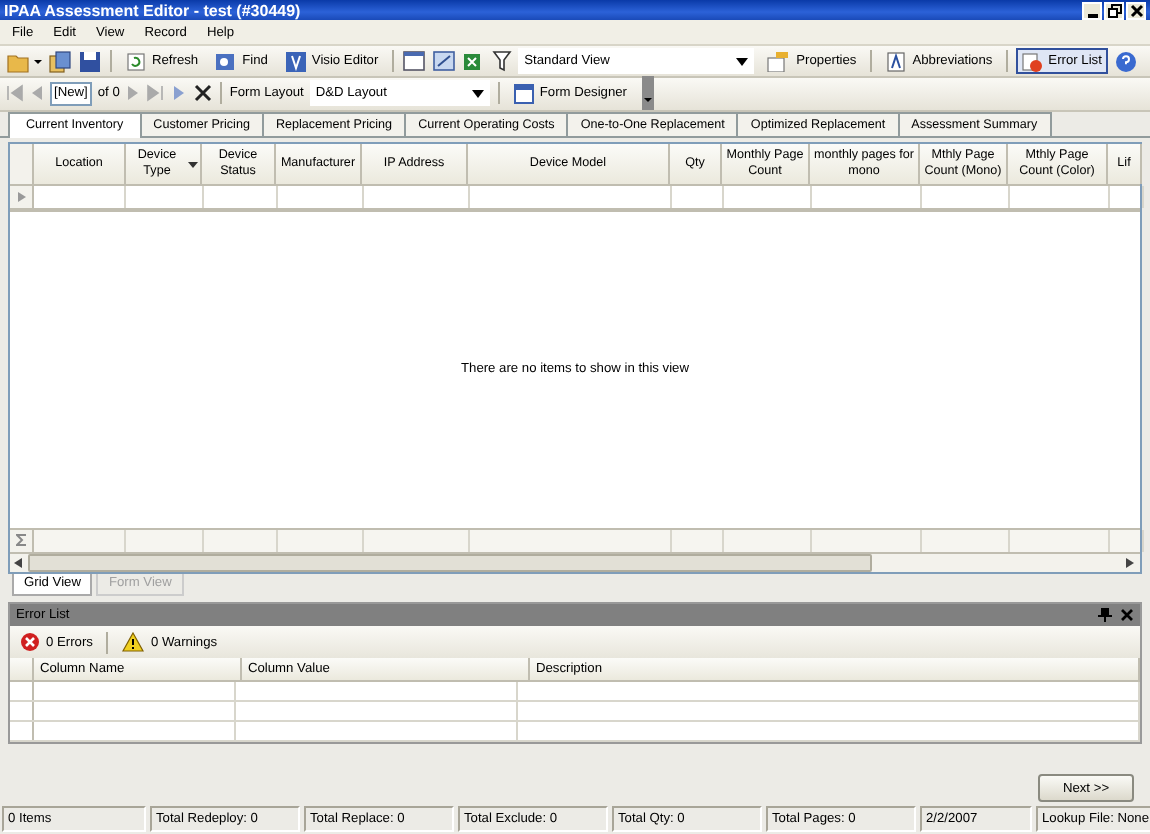  What do you see at coordinates (1032, 61) in the screenshot?
I see `error-list-icon` at bounding box center [1032, 61].